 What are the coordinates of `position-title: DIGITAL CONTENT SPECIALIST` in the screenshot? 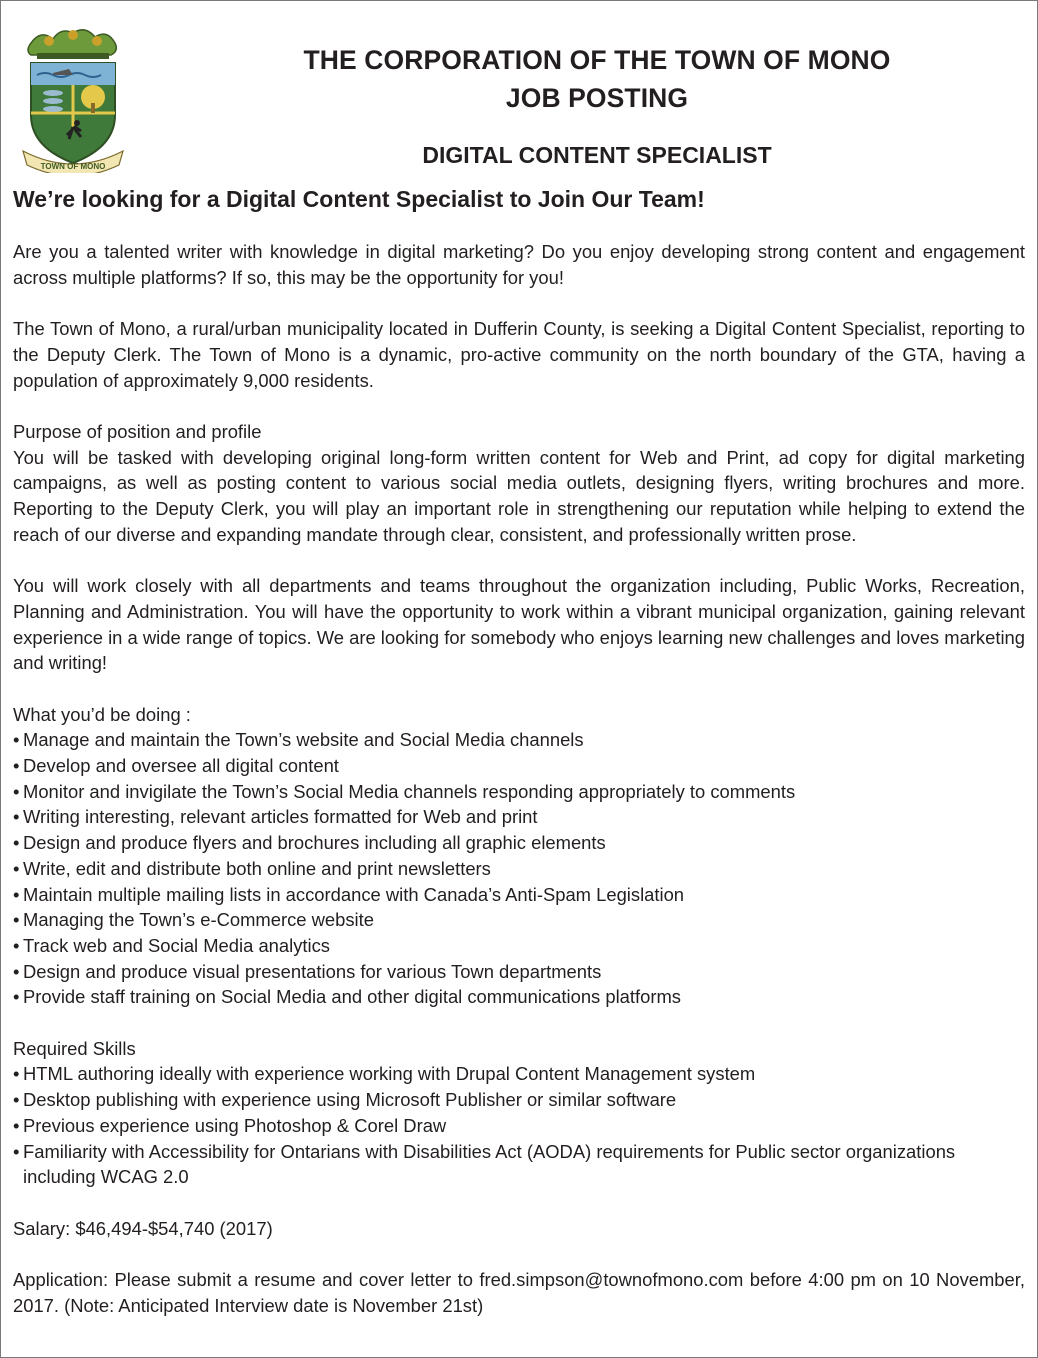 It's located at (597, 155).